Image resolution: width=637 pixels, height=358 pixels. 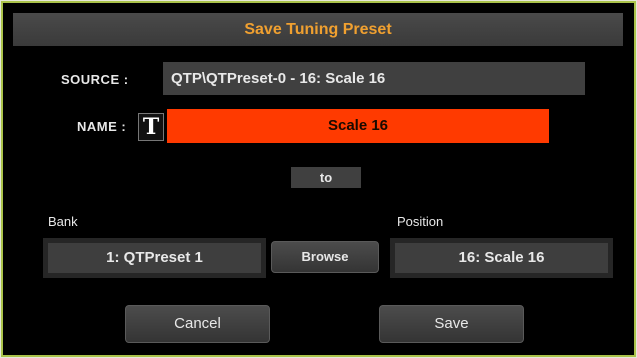 I want to click on cancel-button: Cancel, so click(x=197, y=324).